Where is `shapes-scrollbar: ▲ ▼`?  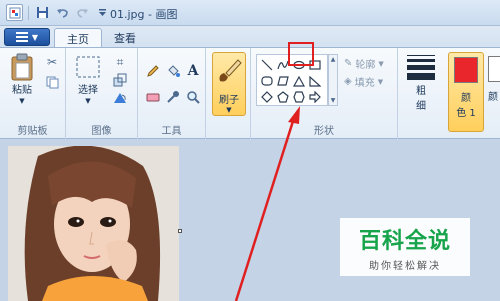
shapes-scrollbar: ▲ ▼ is located at coordinates (333, 80).